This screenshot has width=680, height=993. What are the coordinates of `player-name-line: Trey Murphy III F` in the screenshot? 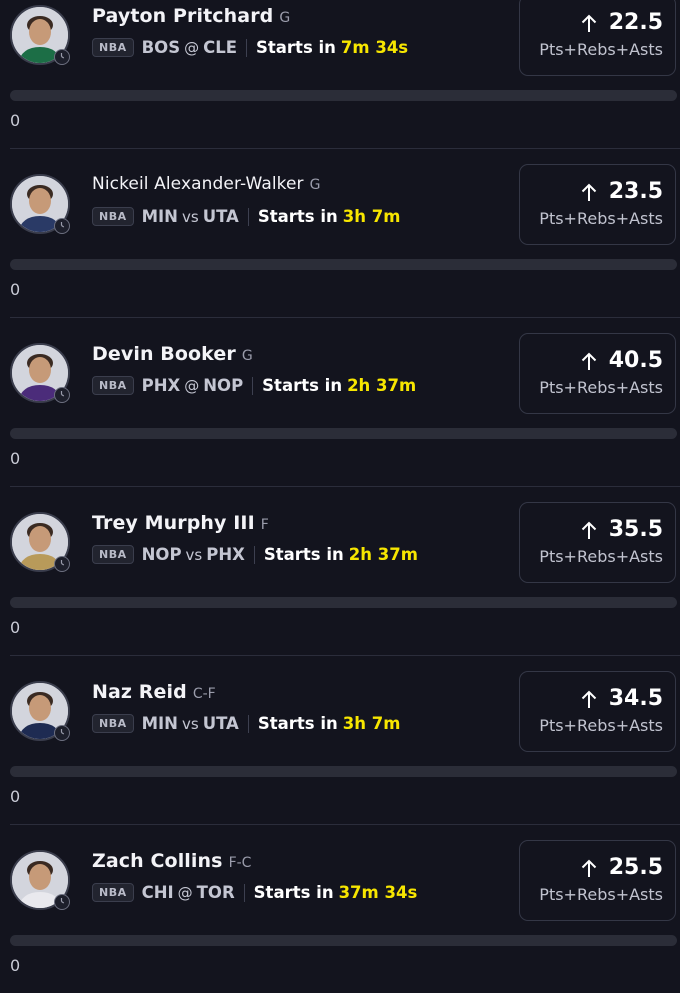 It's located at (180, 523).